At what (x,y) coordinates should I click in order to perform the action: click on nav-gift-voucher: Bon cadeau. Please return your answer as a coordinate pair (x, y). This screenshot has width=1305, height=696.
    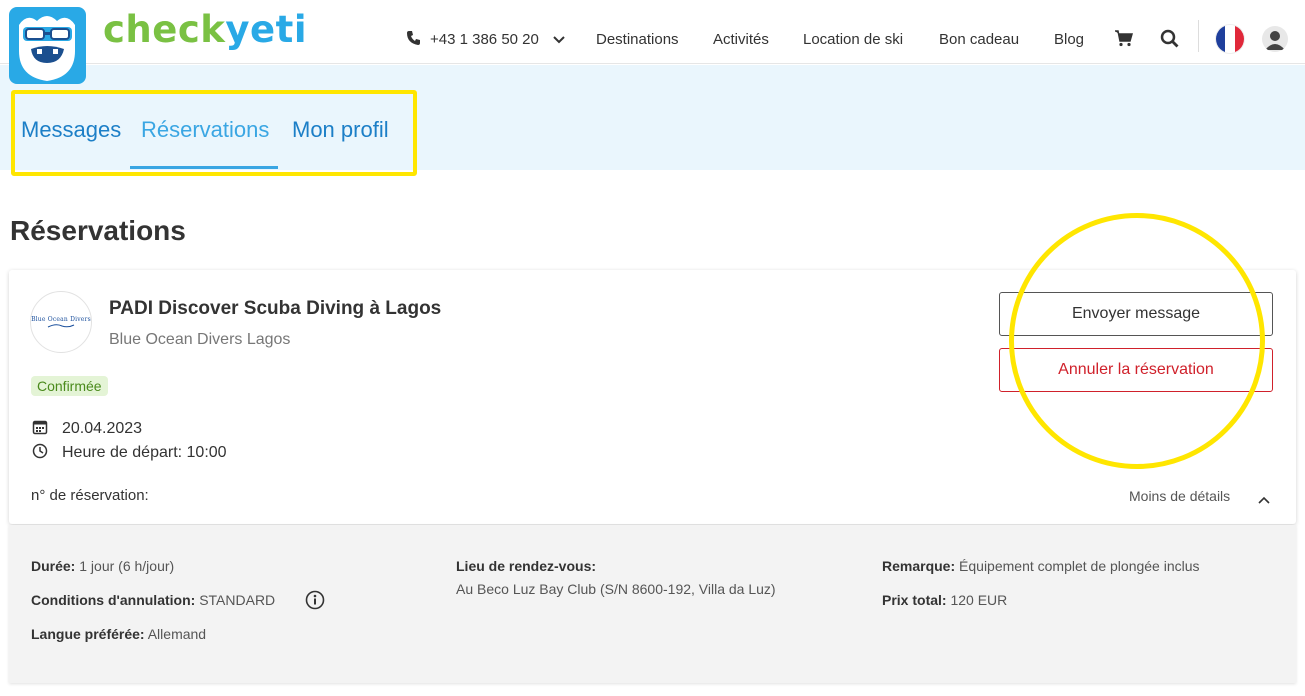
    Looking at the image, I should click on (979, 39).